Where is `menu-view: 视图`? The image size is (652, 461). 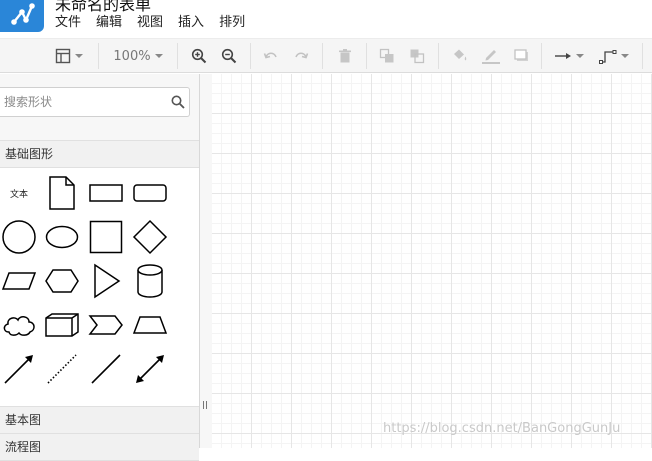 menu-view: 视图 is located at coordinates (150, 24).